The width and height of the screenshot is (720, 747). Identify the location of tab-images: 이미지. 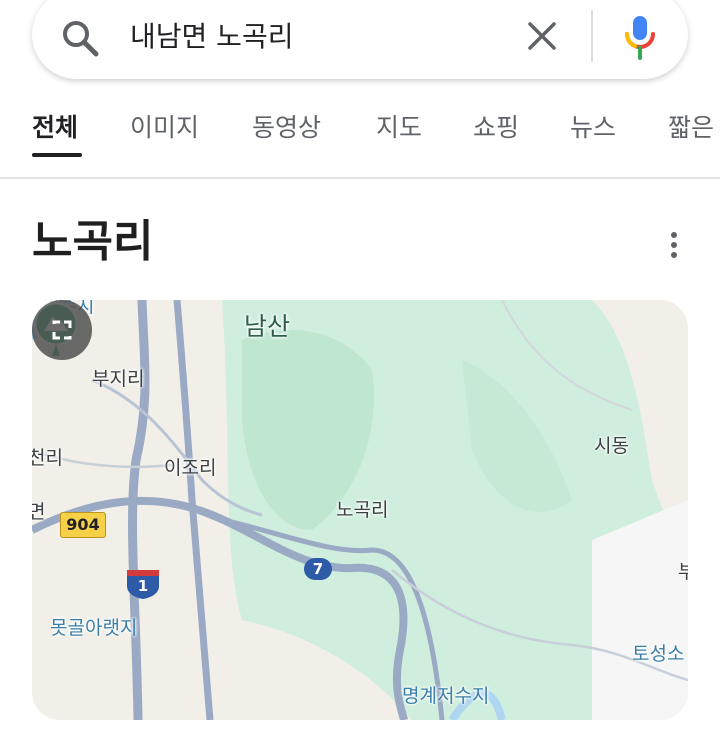
(164, 128).